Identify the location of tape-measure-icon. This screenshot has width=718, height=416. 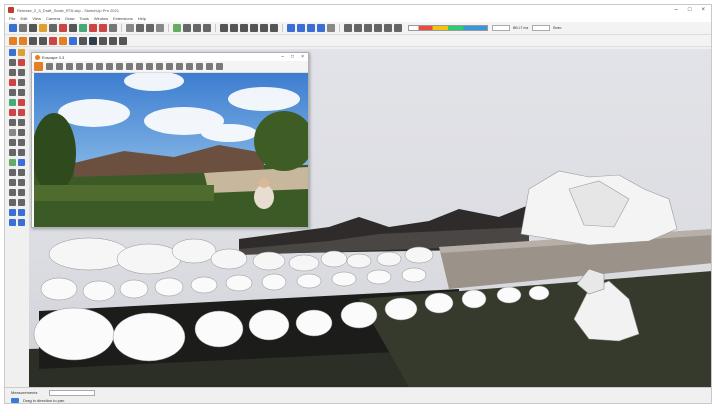
(130, 28).